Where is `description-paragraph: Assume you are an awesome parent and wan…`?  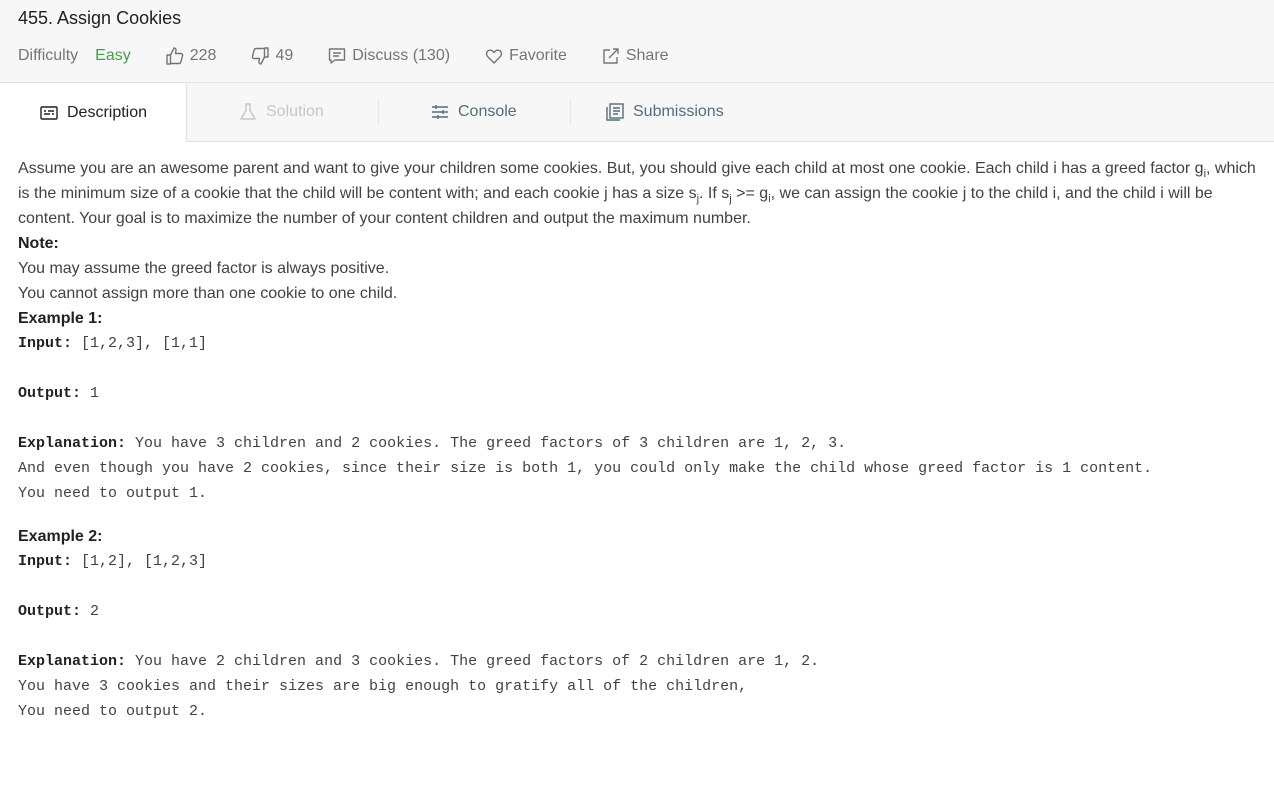
description-paragraph: Assume you are an awesome parent and wan… is located at coordinates (638, 193).